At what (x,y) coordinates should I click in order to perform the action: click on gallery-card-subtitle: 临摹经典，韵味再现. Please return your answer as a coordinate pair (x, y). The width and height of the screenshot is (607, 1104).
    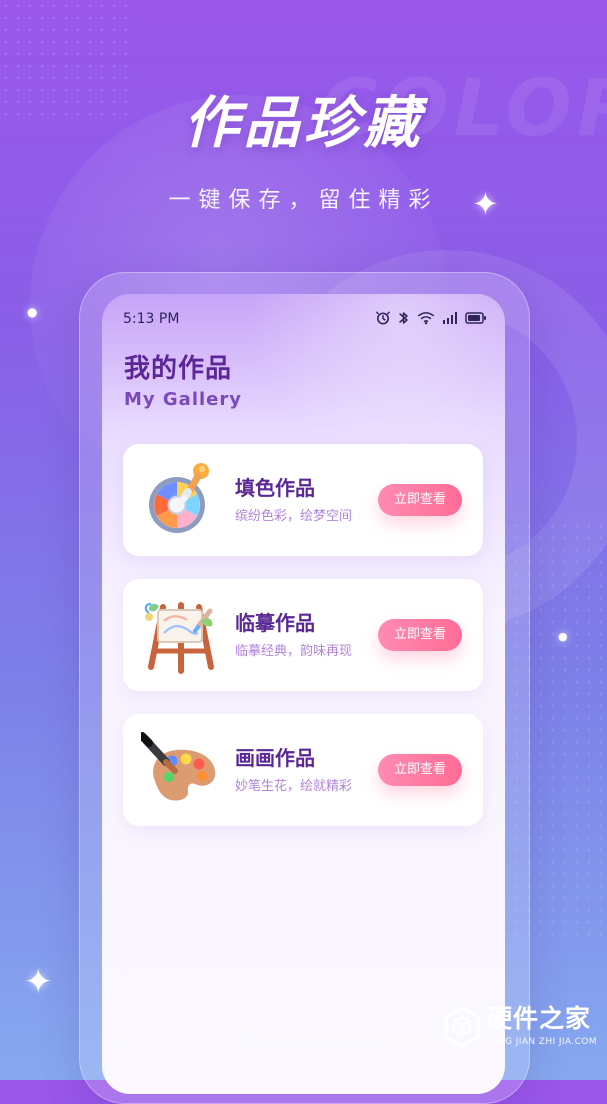
    Looking at the image, I should click on (294, 651).